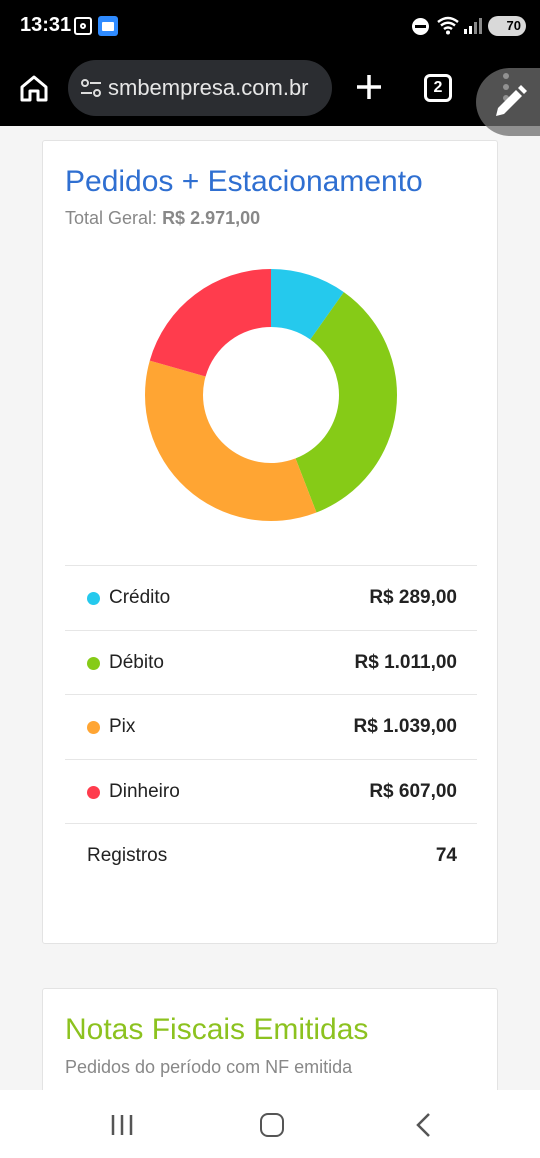  I want to click on row-label: Dinheiro, so click(144, 791).